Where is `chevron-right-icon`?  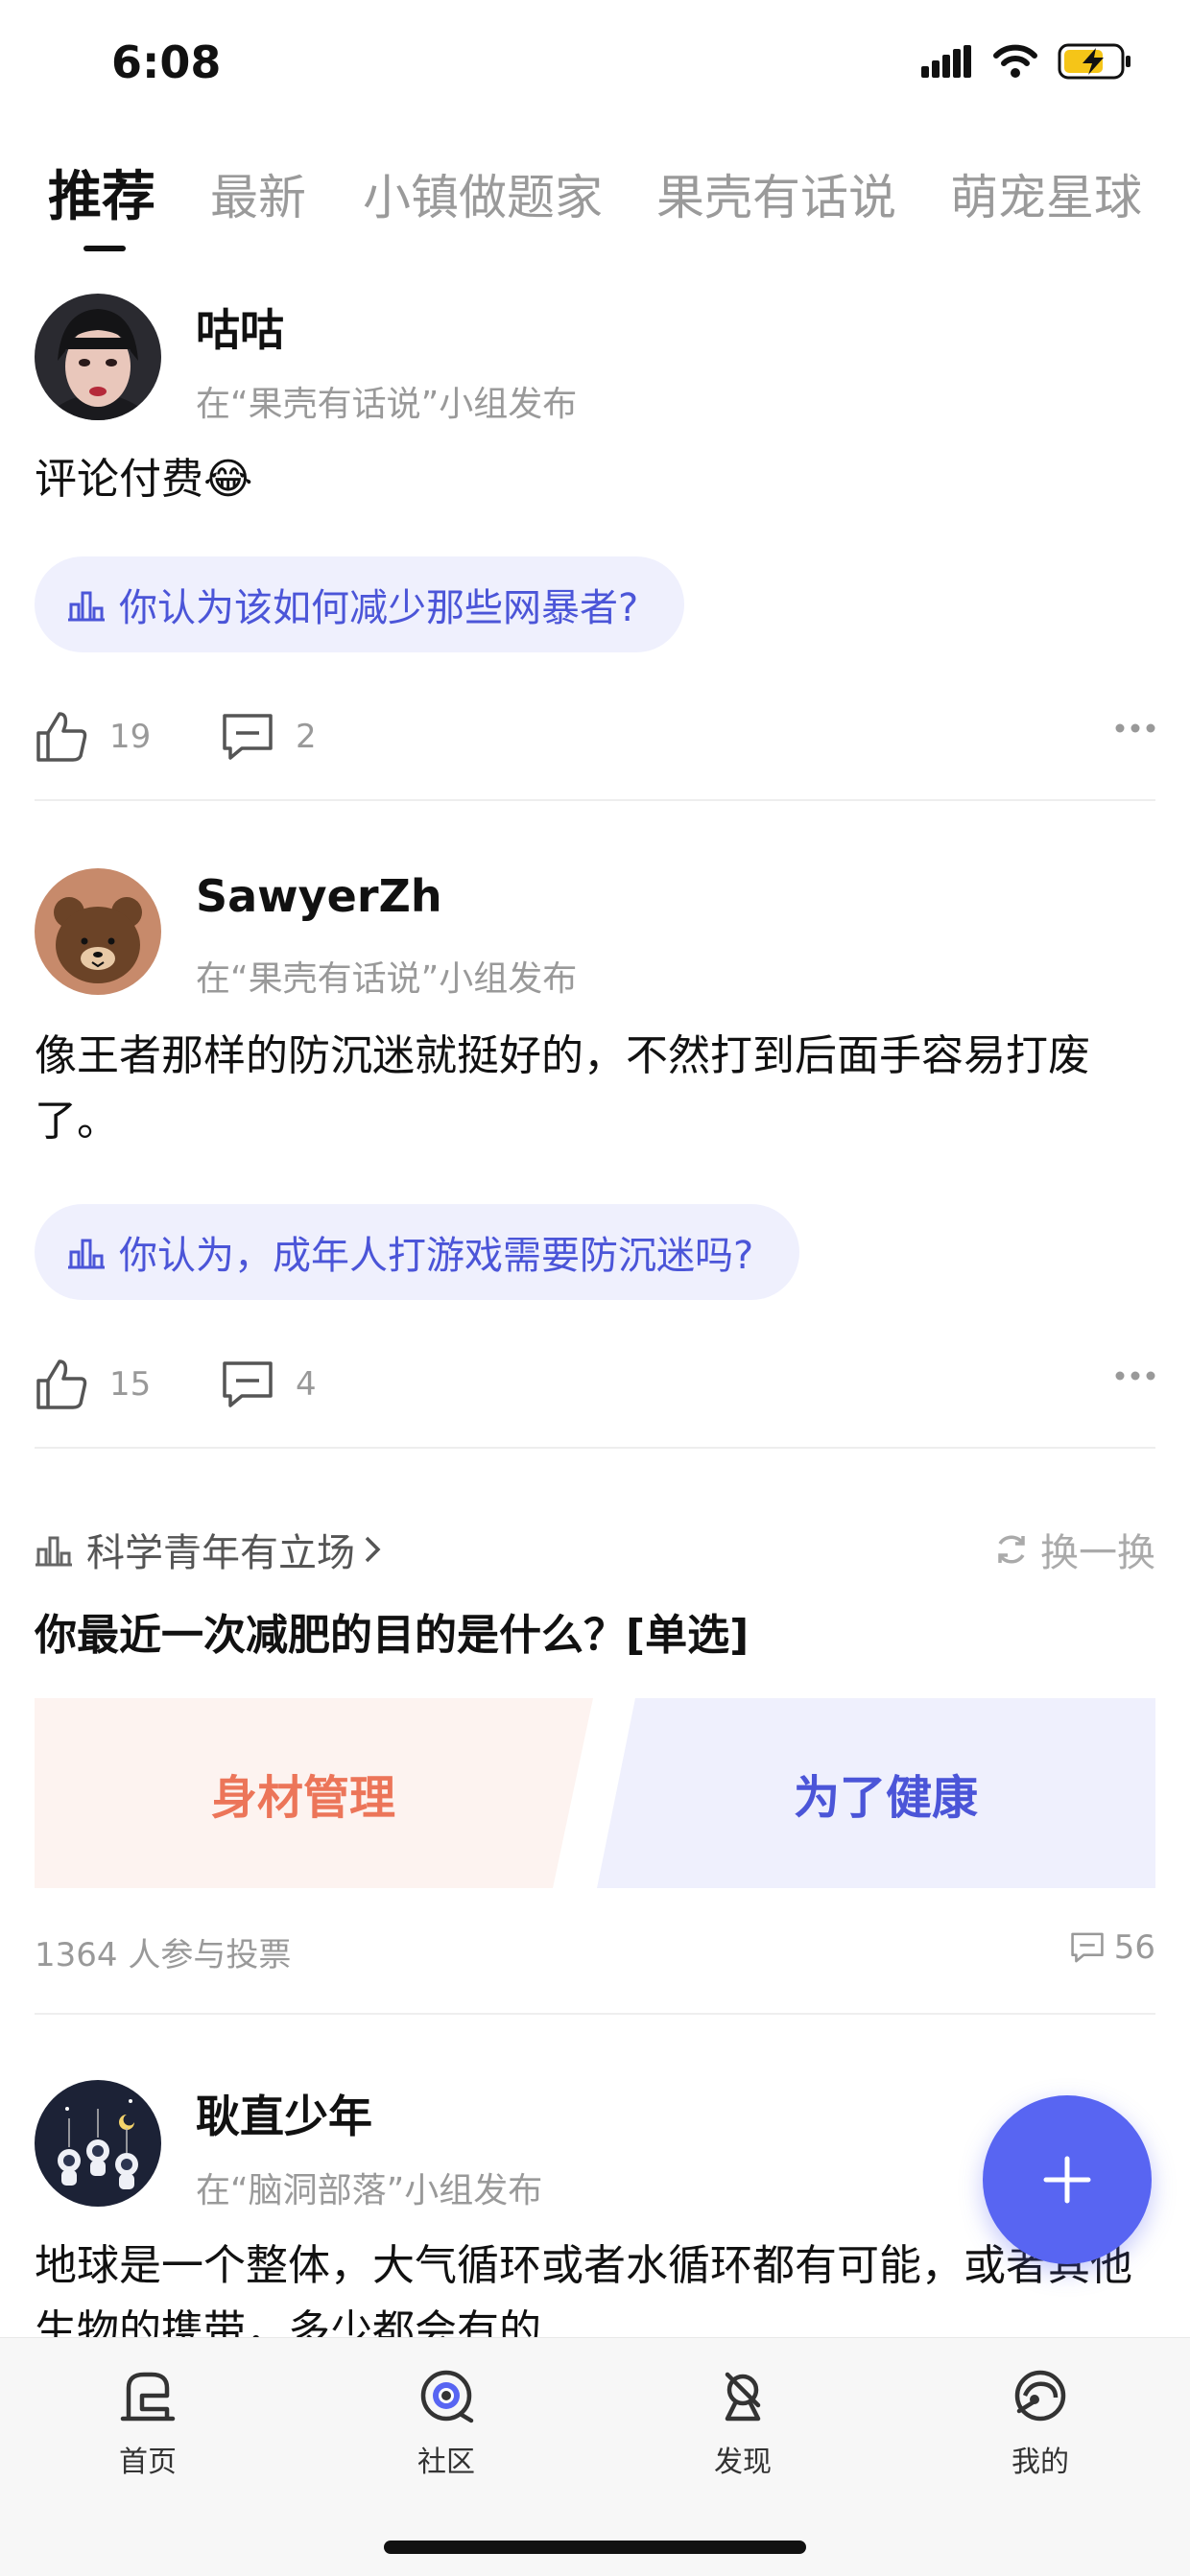
chevron-right-icon is located at coordinates (373, 1550).